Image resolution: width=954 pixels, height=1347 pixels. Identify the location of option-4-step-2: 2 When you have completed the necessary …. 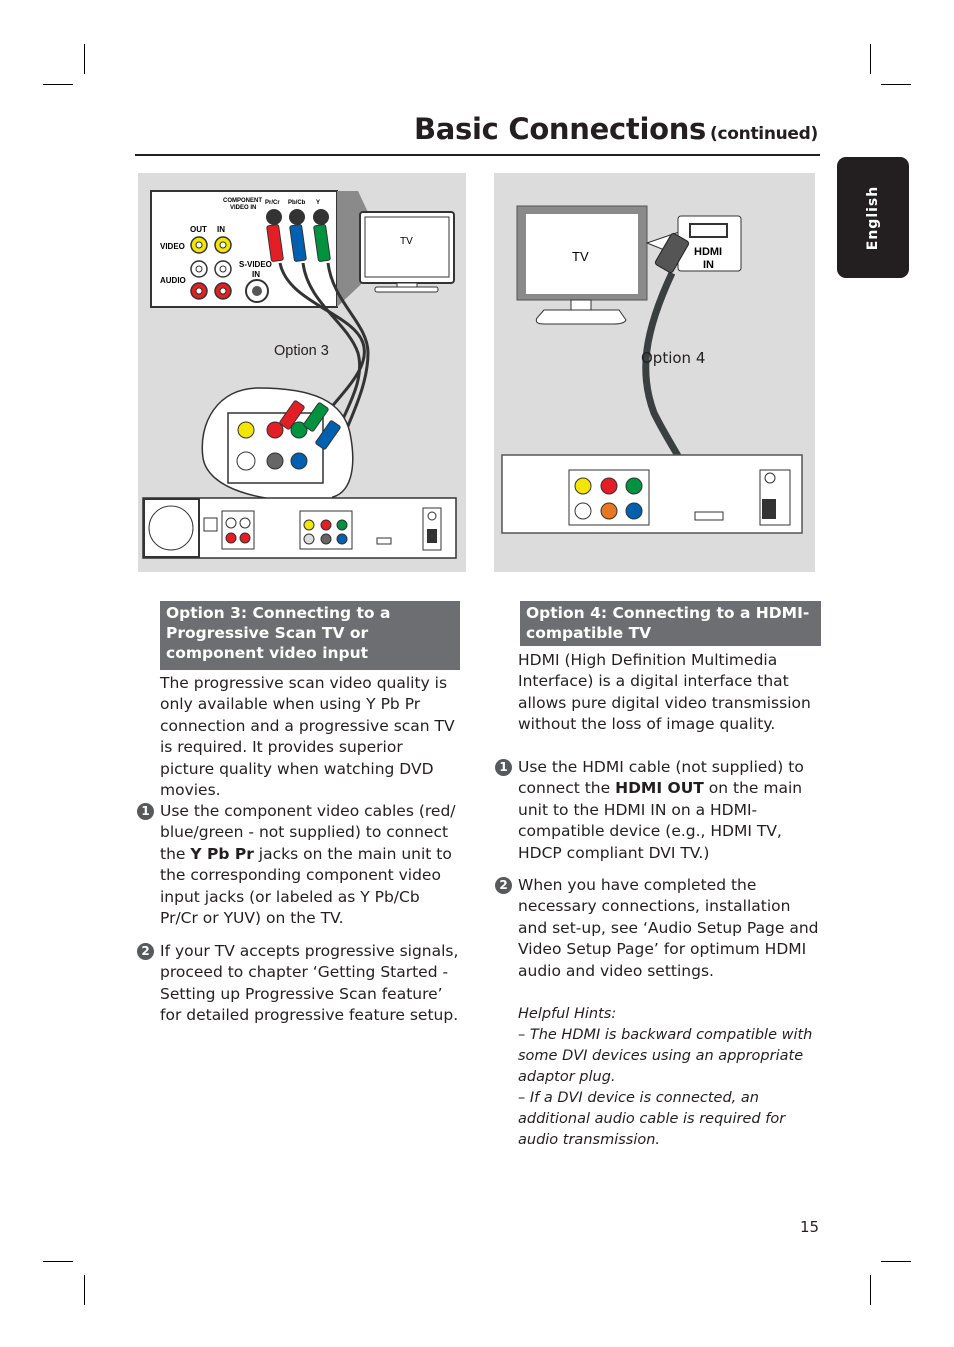
(659, 928).